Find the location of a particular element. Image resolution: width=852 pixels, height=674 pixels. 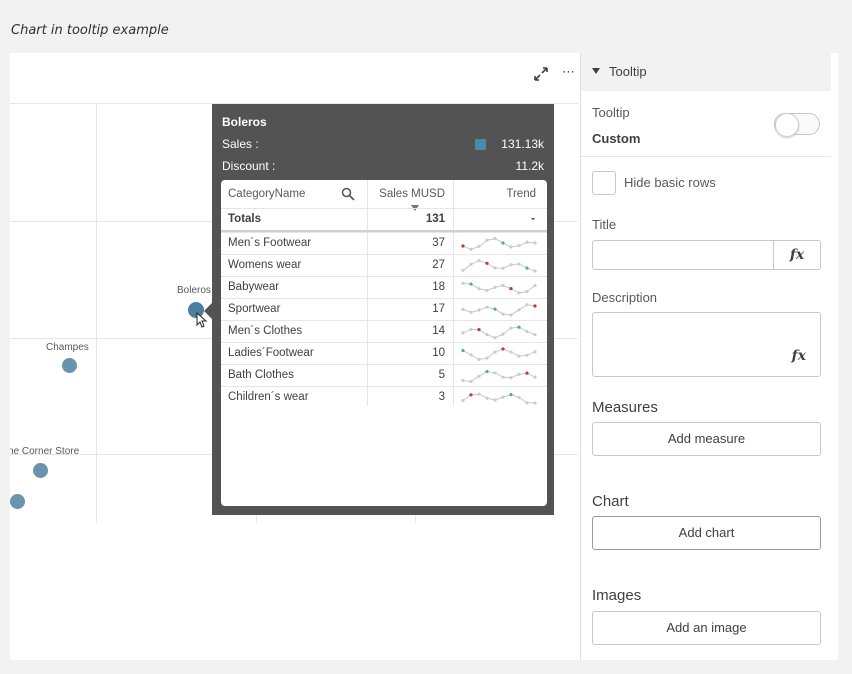

section-title: Tooltip is located at coordinates (628, 71).